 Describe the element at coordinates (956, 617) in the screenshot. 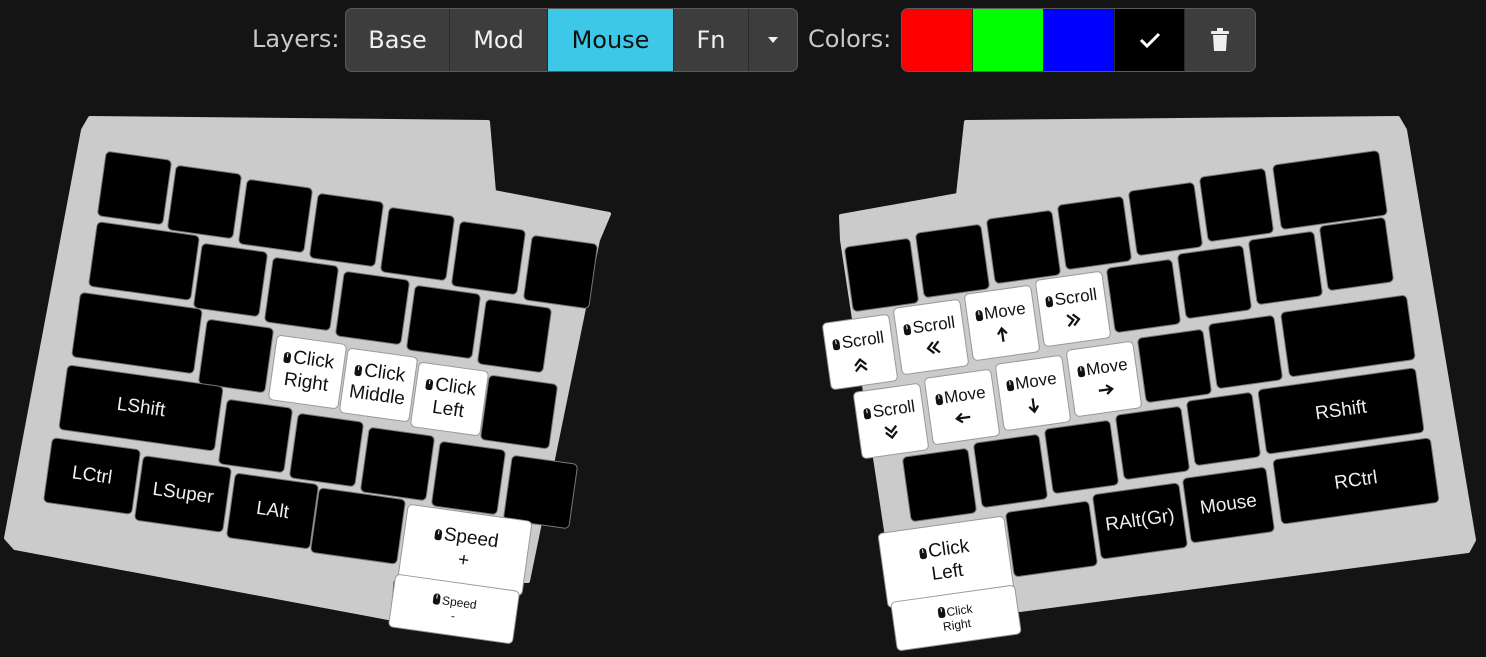

I see `key-label: Click Right` at that location.